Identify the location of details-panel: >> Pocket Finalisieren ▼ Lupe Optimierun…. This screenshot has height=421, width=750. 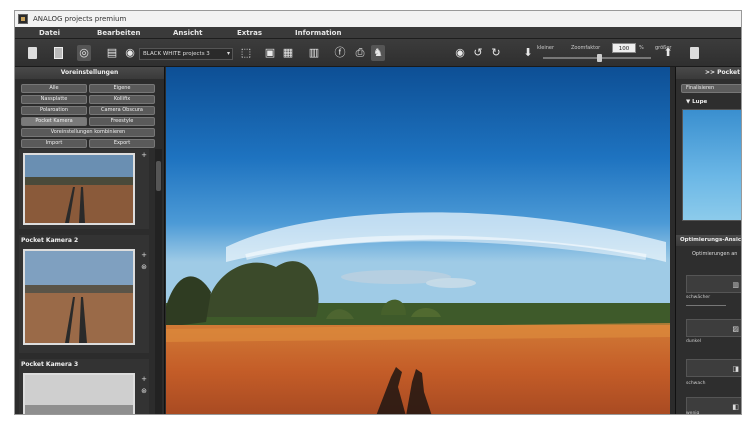
(708, 241).